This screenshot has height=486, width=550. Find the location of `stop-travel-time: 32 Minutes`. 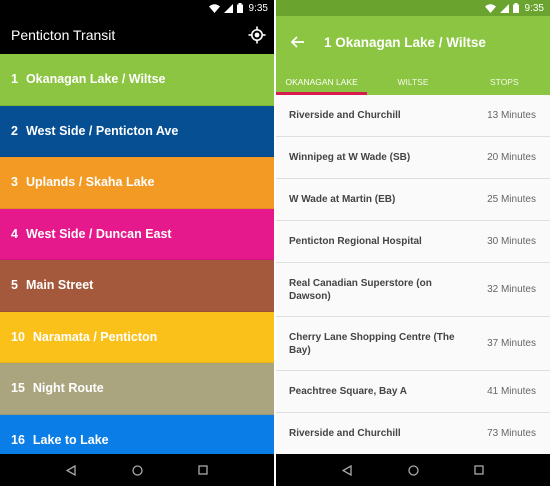

stop-travel-time: 32 Minutes is located at coordinates (511, 289).